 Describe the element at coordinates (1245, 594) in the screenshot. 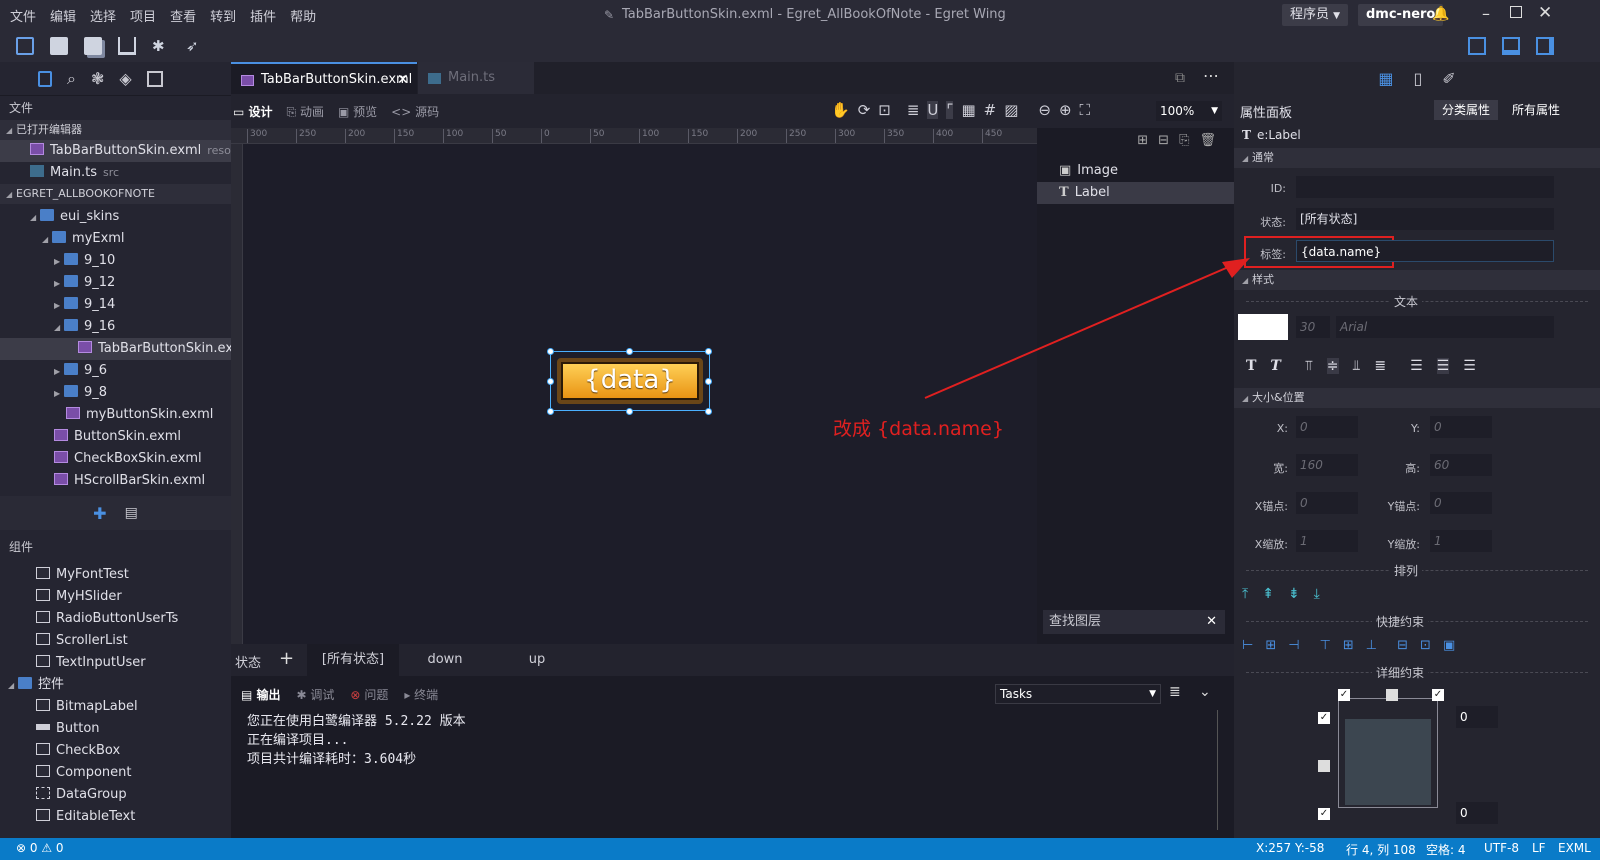

I see `bring-to-front-icon: ⤒` at that location.